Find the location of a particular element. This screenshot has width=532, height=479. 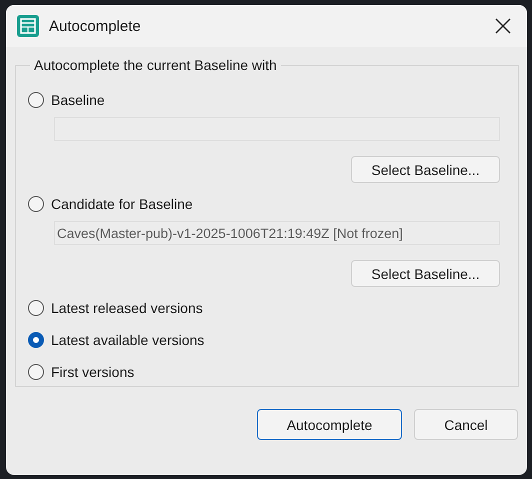

option-label: Candidate for Baseline is located at coordinates (122, 204).